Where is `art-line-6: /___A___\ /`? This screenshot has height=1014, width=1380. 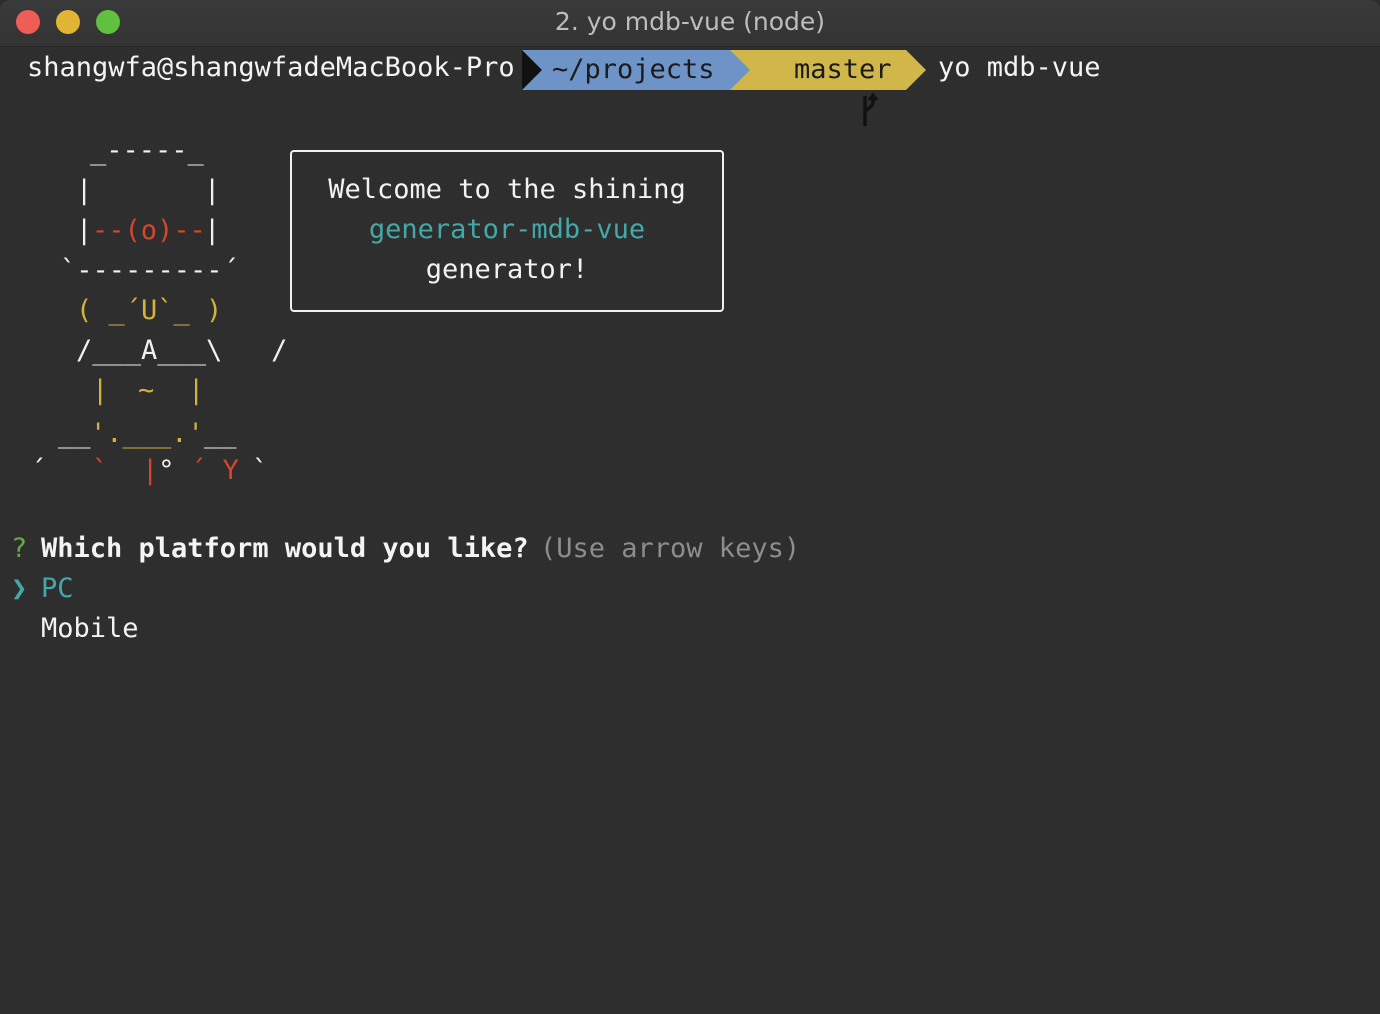
art-line-6: /___A___\ / is located at coordinates (182, 350).